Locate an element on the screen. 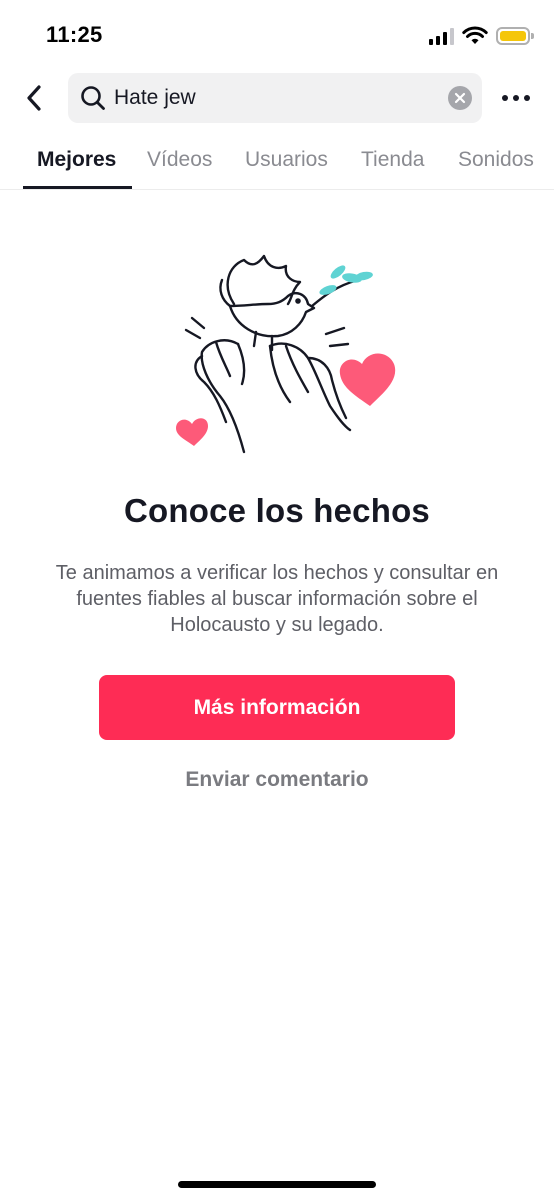 The width and height of the screenshot is (554, 1200). clear-search-button is located at coordinates (460, 98).